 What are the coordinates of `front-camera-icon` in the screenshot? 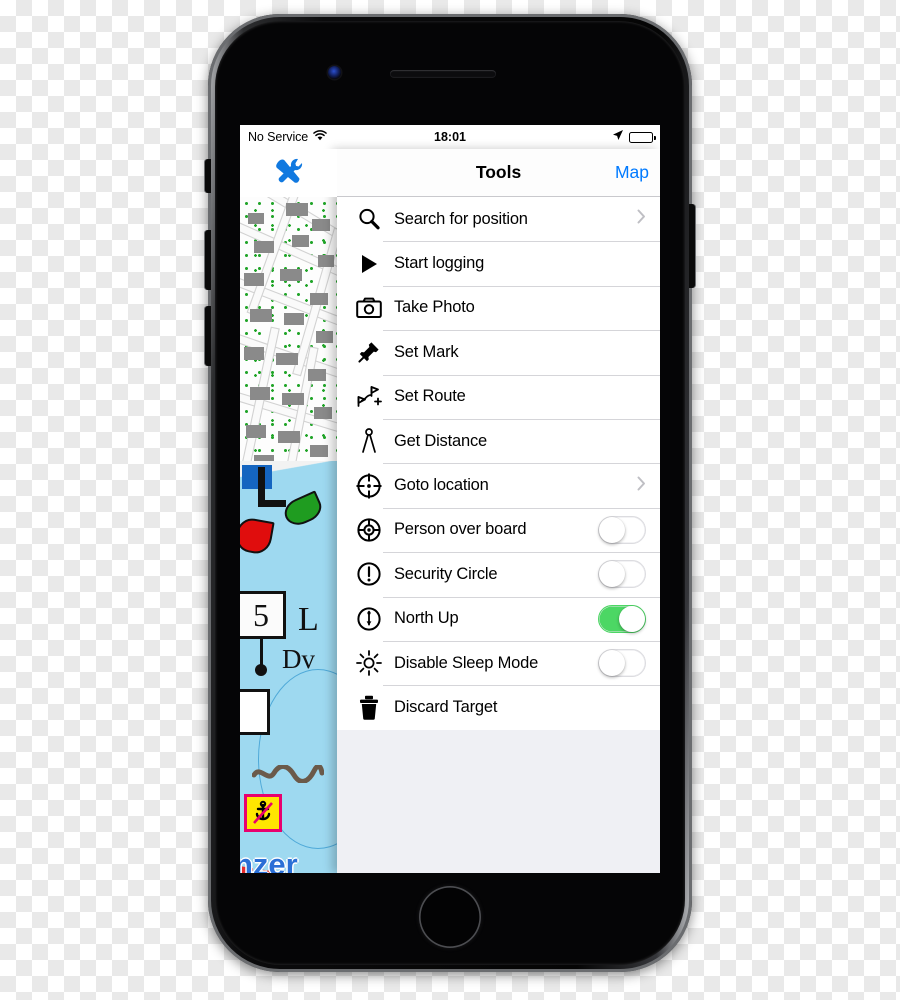 It's located at (334, 72).